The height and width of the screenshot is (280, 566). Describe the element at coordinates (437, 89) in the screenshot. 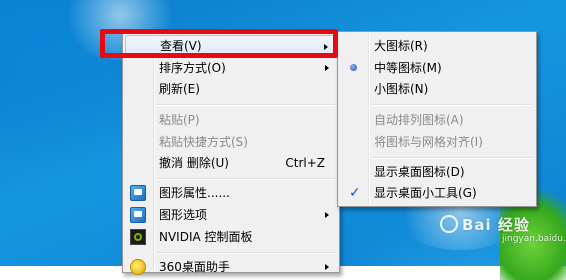

I see `submenu-item-small-icons: 小图标(N)` at that location.